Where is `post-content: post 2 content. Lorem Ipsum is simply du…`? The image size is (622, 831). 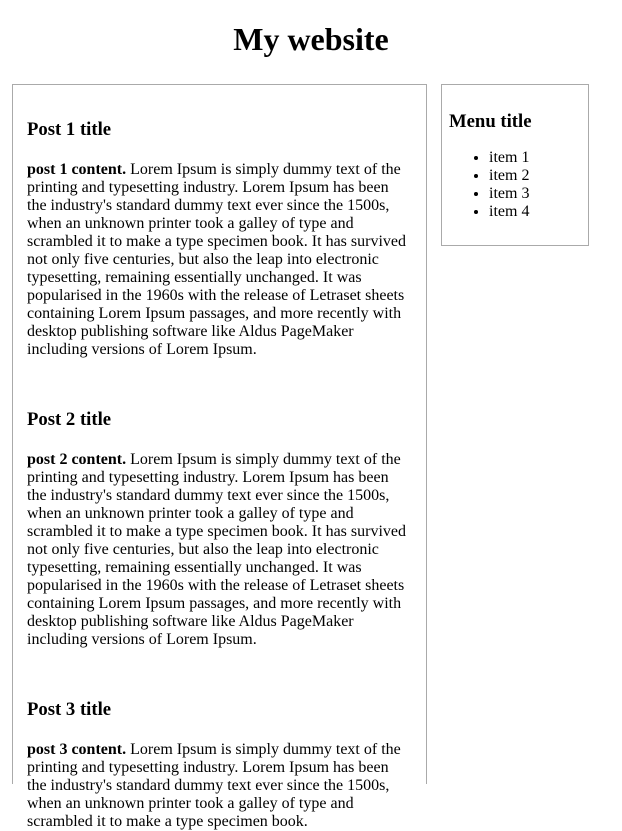 post-content: post 2 content. Lorem Ipsum is simply du… is located at coordinates (219, 550).